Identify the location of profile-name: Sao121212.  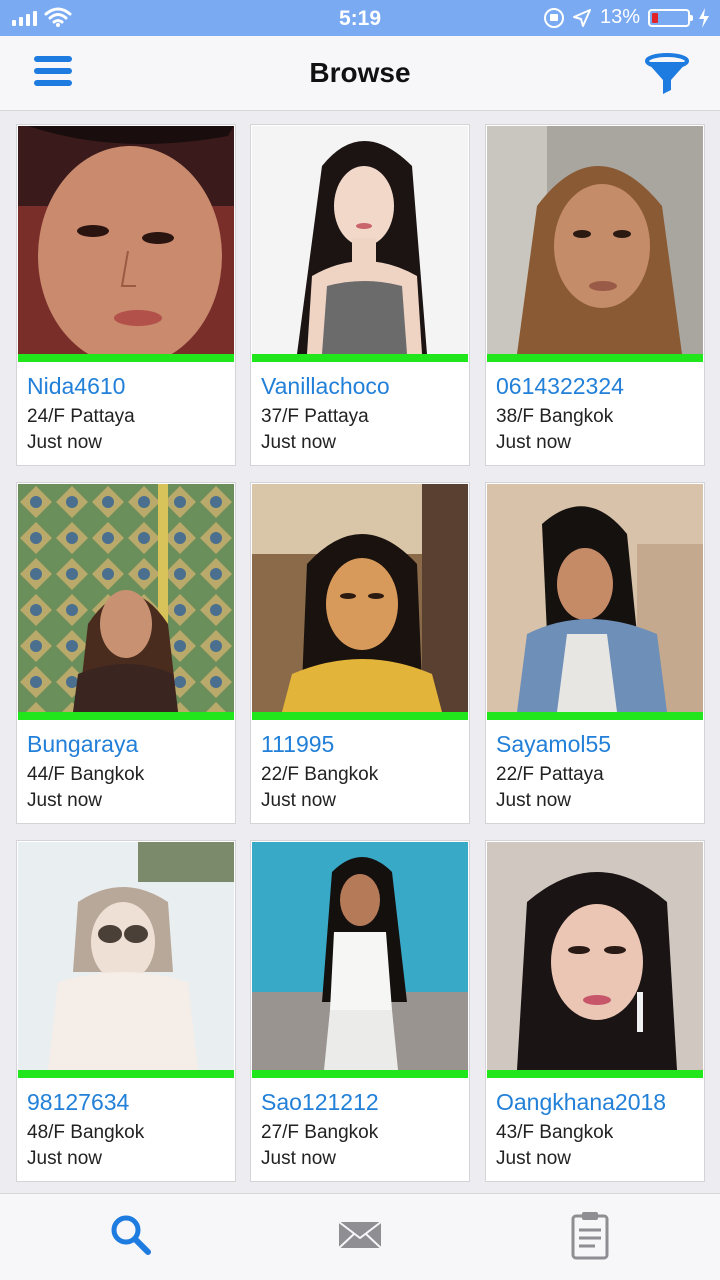
(320, 1102).